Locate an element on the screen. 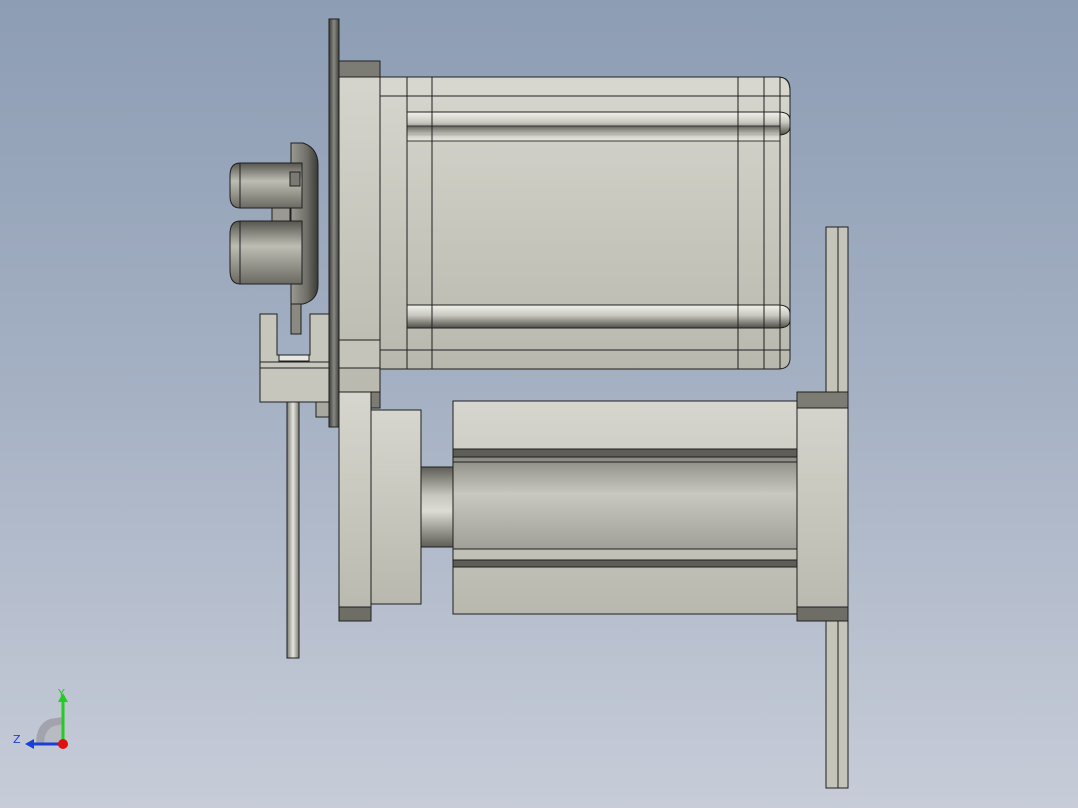  orientation-triad: Y Z is located at coordinates (40, 718).